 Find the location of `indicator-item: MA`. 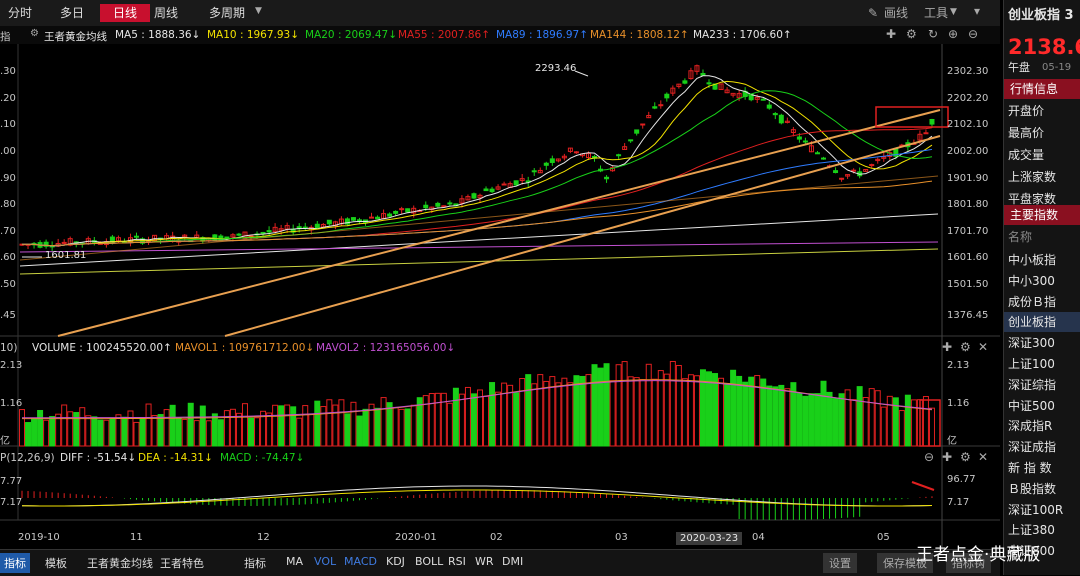

indicator-item: MA is located at coordinates (294, 561).